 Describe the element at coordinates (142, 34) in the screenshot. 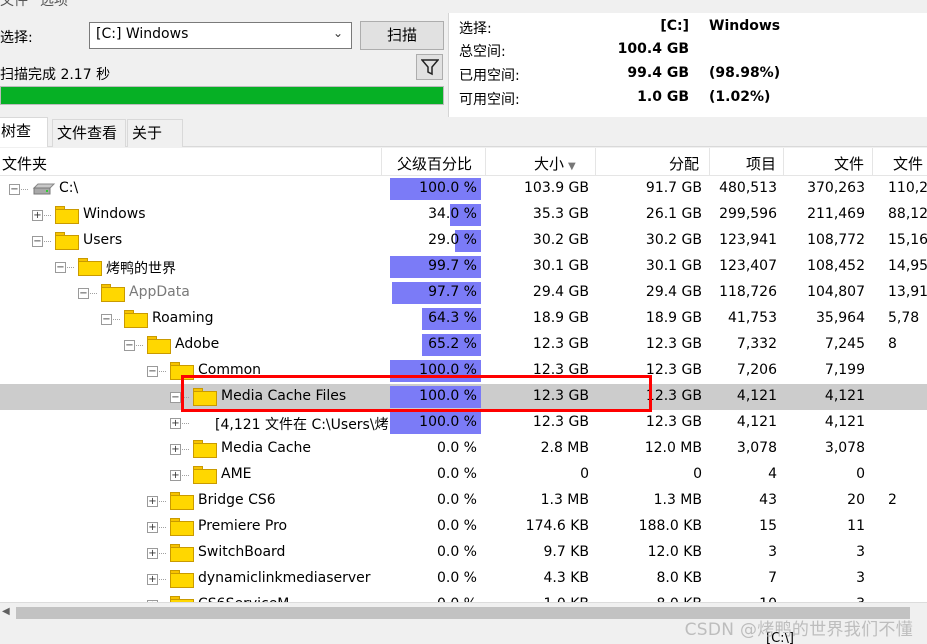

I see `drive-select-value: [C:] Windows` at that location.